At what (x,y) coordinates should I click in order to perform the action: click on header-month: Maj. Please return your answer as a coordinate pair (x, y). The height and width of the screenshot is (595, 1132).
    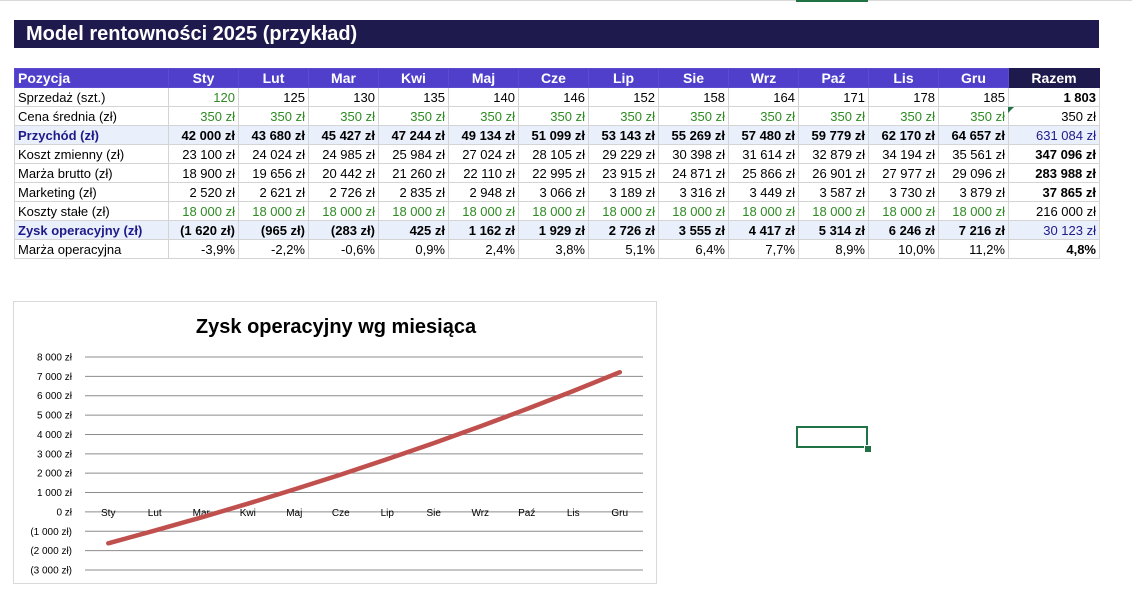
    Looking at the image, I should click on (483, 78).